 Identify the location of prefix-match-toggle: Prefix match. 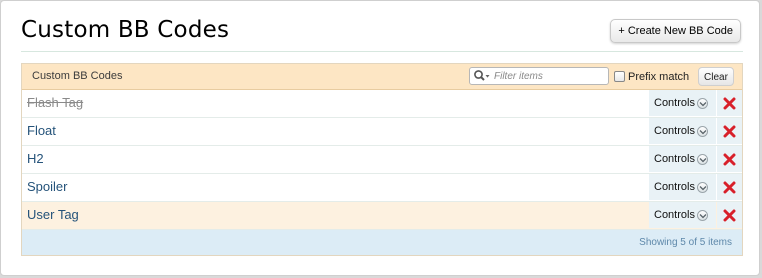
(651, 76).